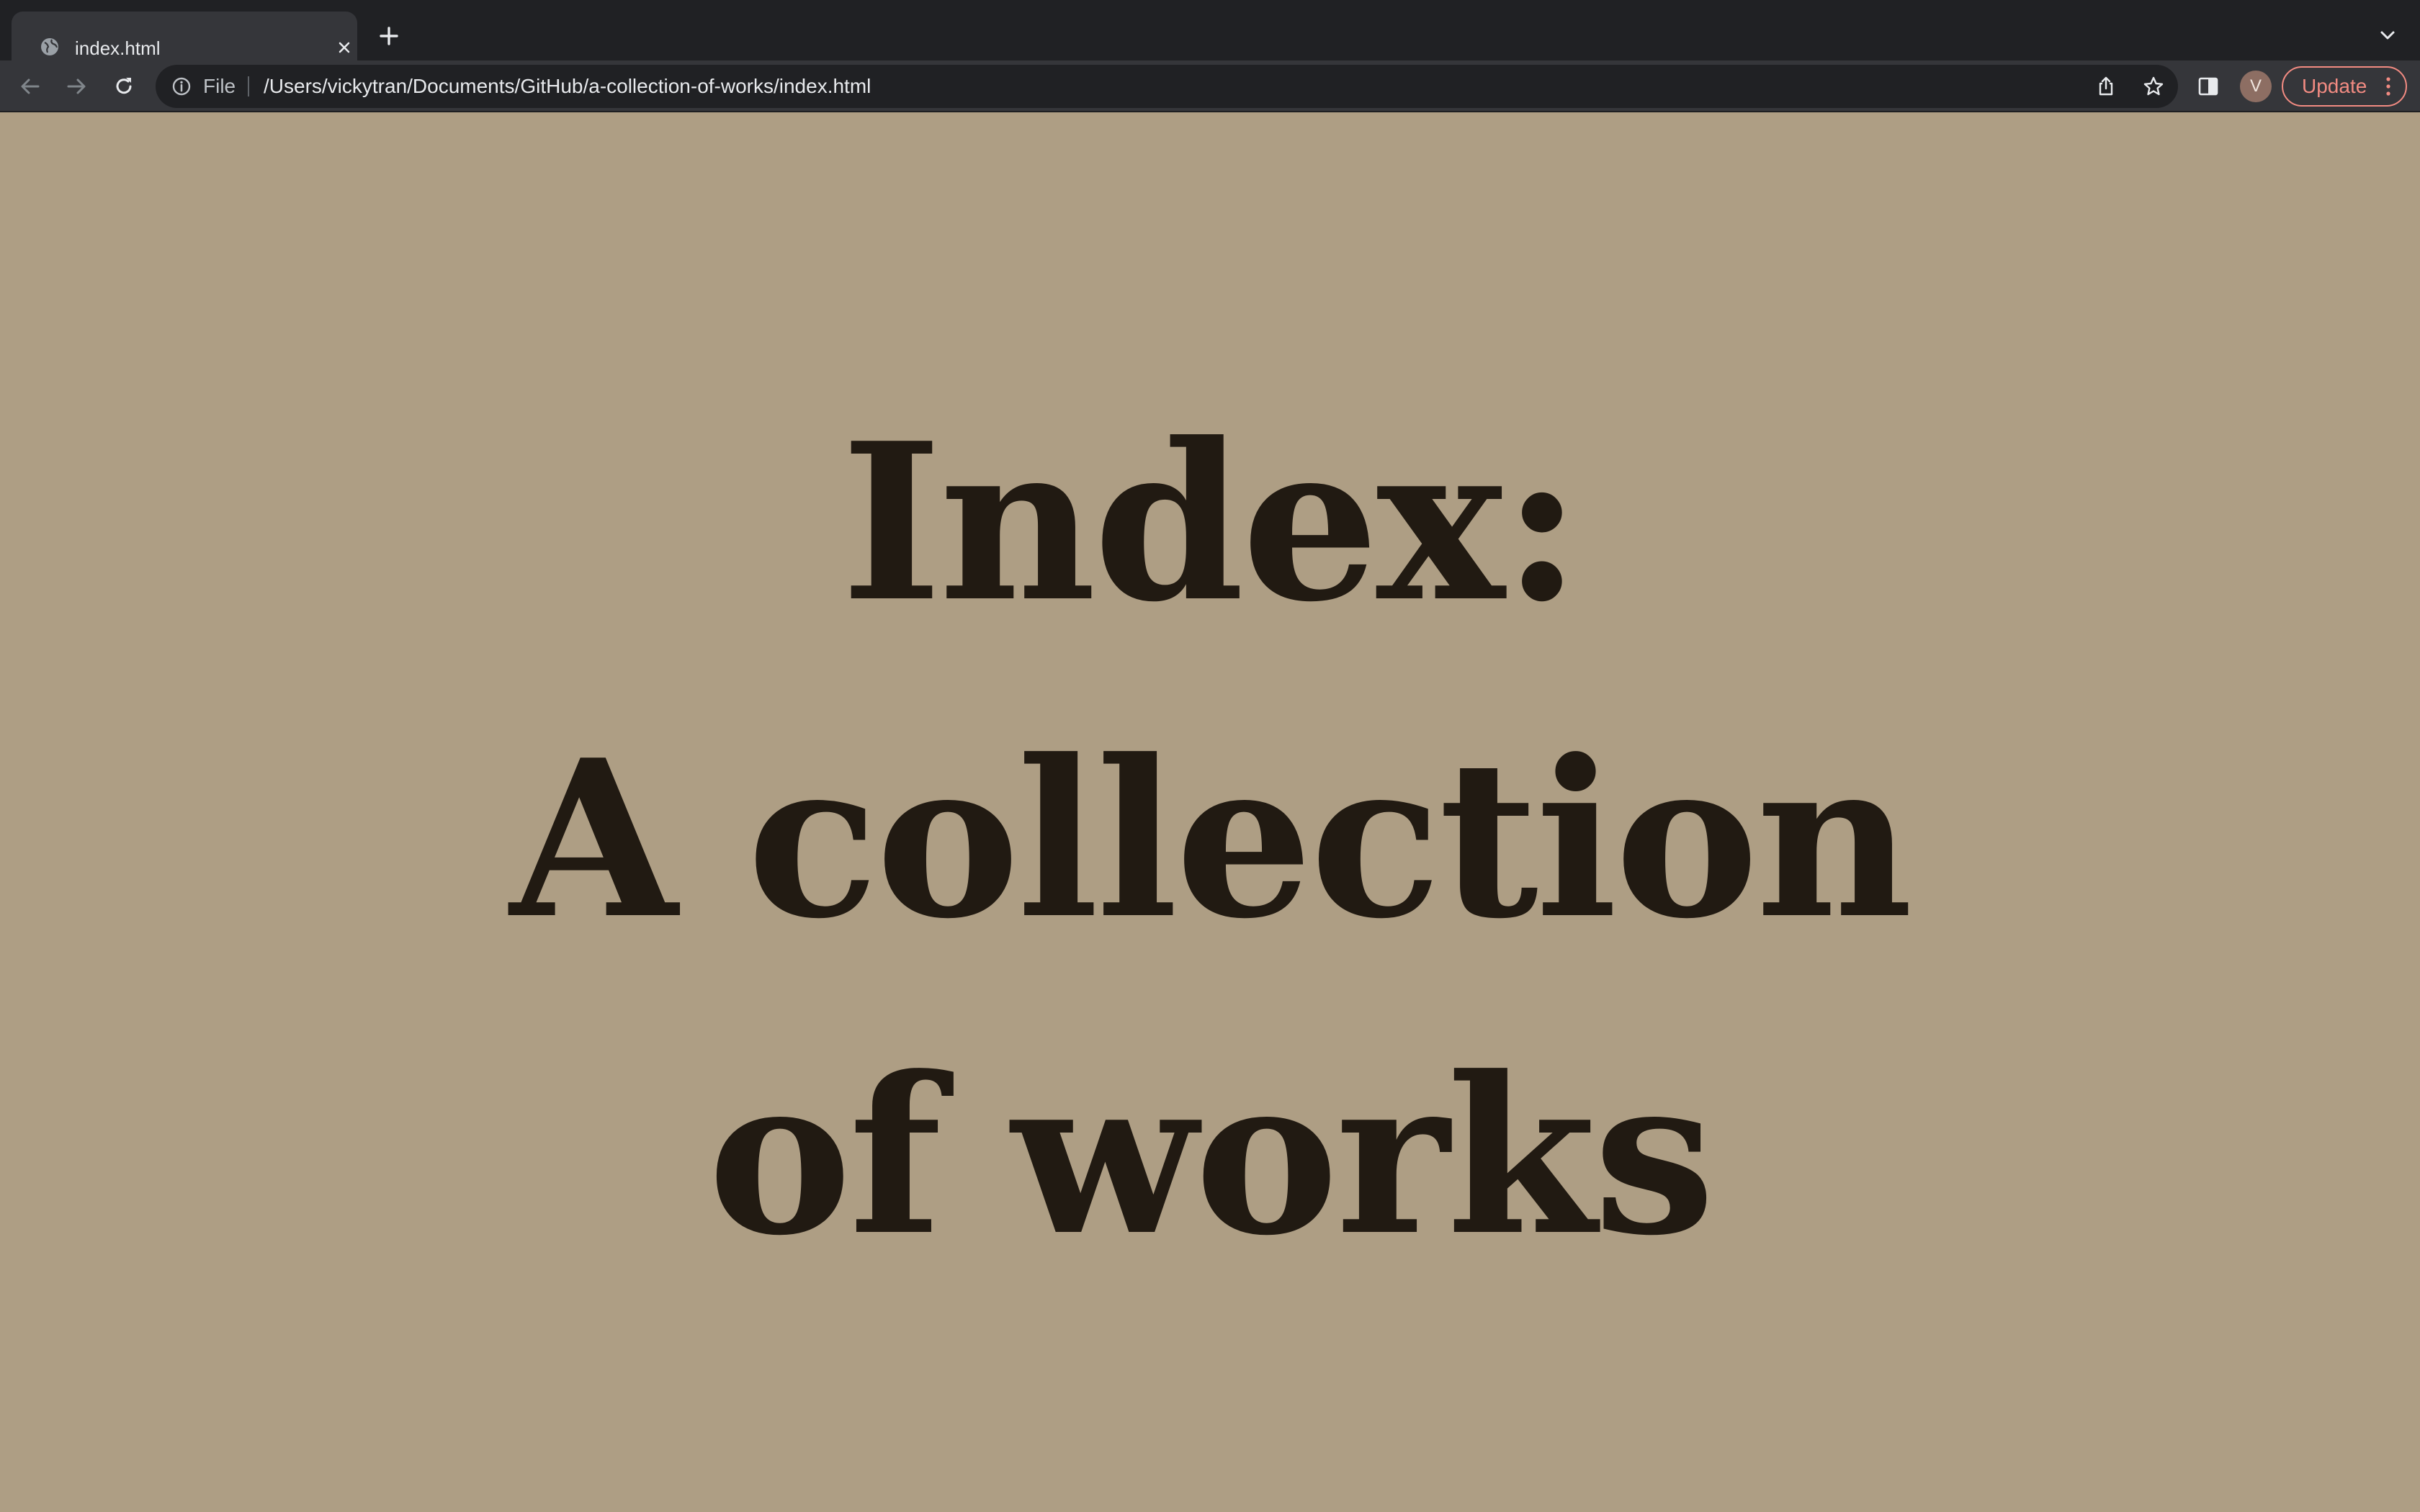  I want to click on share-icon, so click(2106, 86).